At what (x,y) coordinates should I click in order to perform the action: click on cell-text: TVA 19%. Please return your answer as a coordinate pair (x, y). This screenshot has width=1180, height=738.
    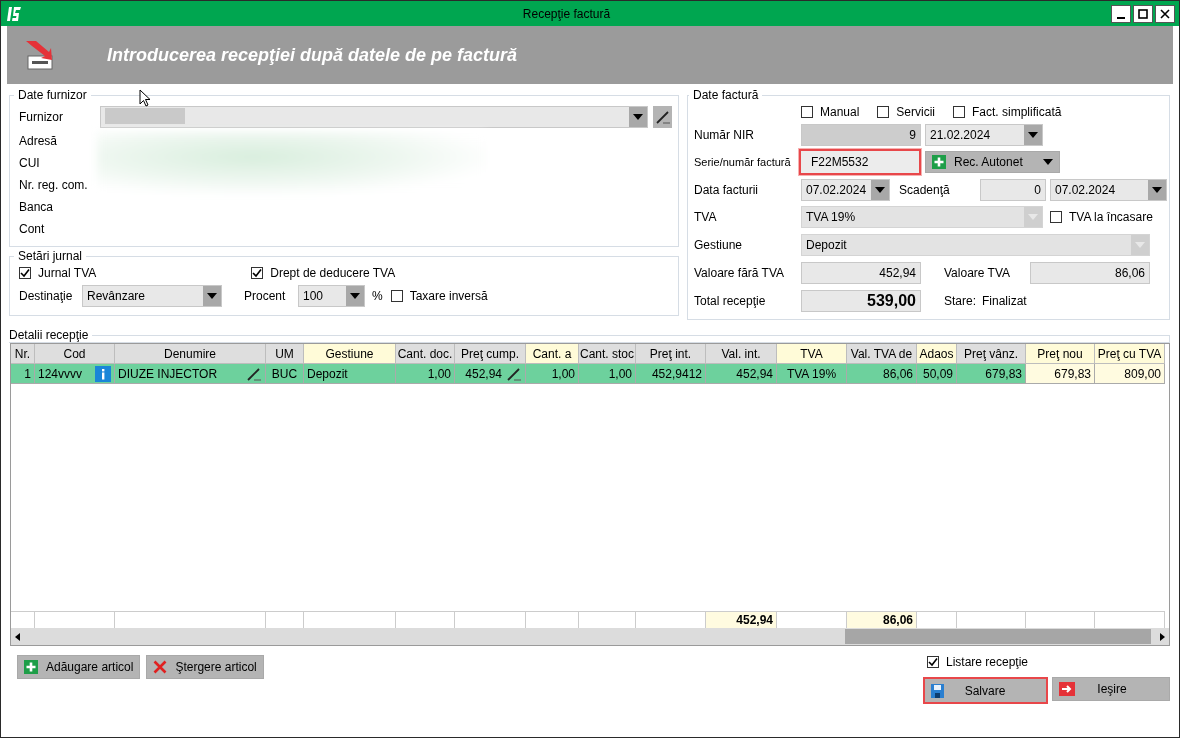
    Looking at the image, I should click on (811, 373).